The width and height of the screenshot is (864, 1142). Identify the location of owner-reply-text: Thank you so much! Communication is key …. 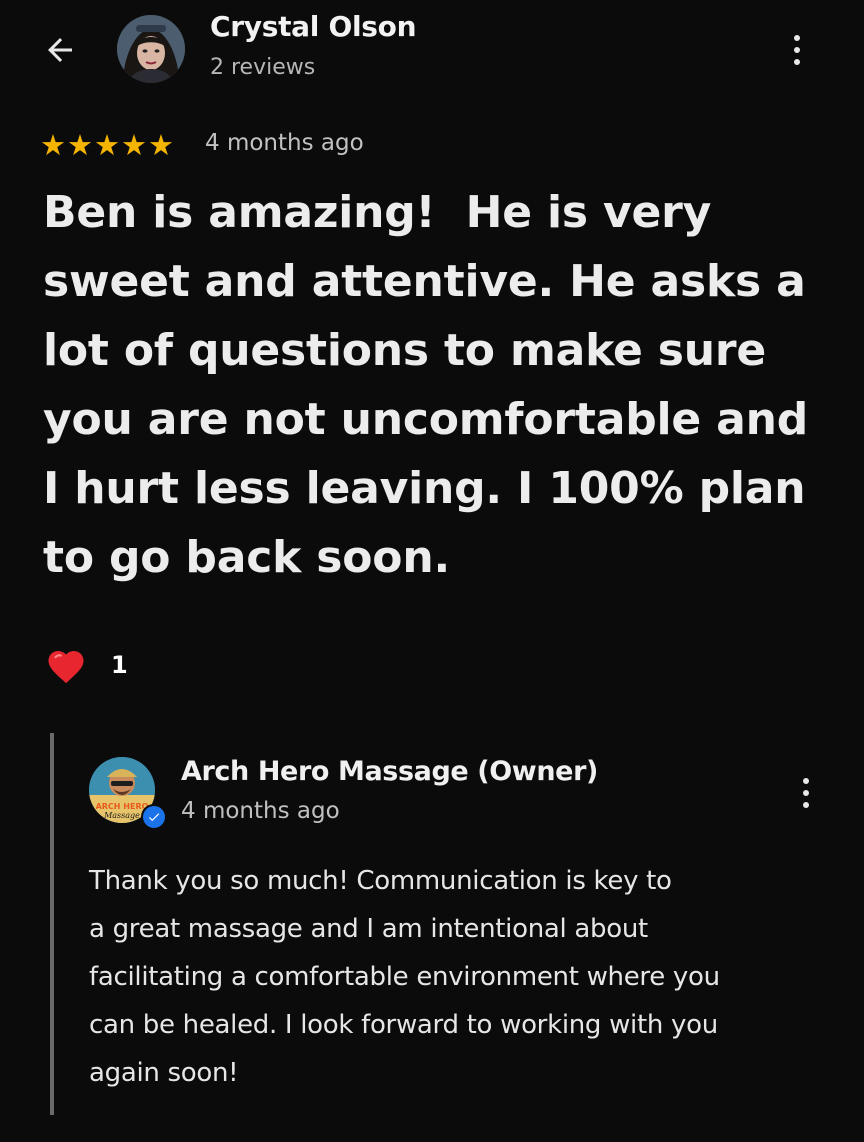
(404, 977).